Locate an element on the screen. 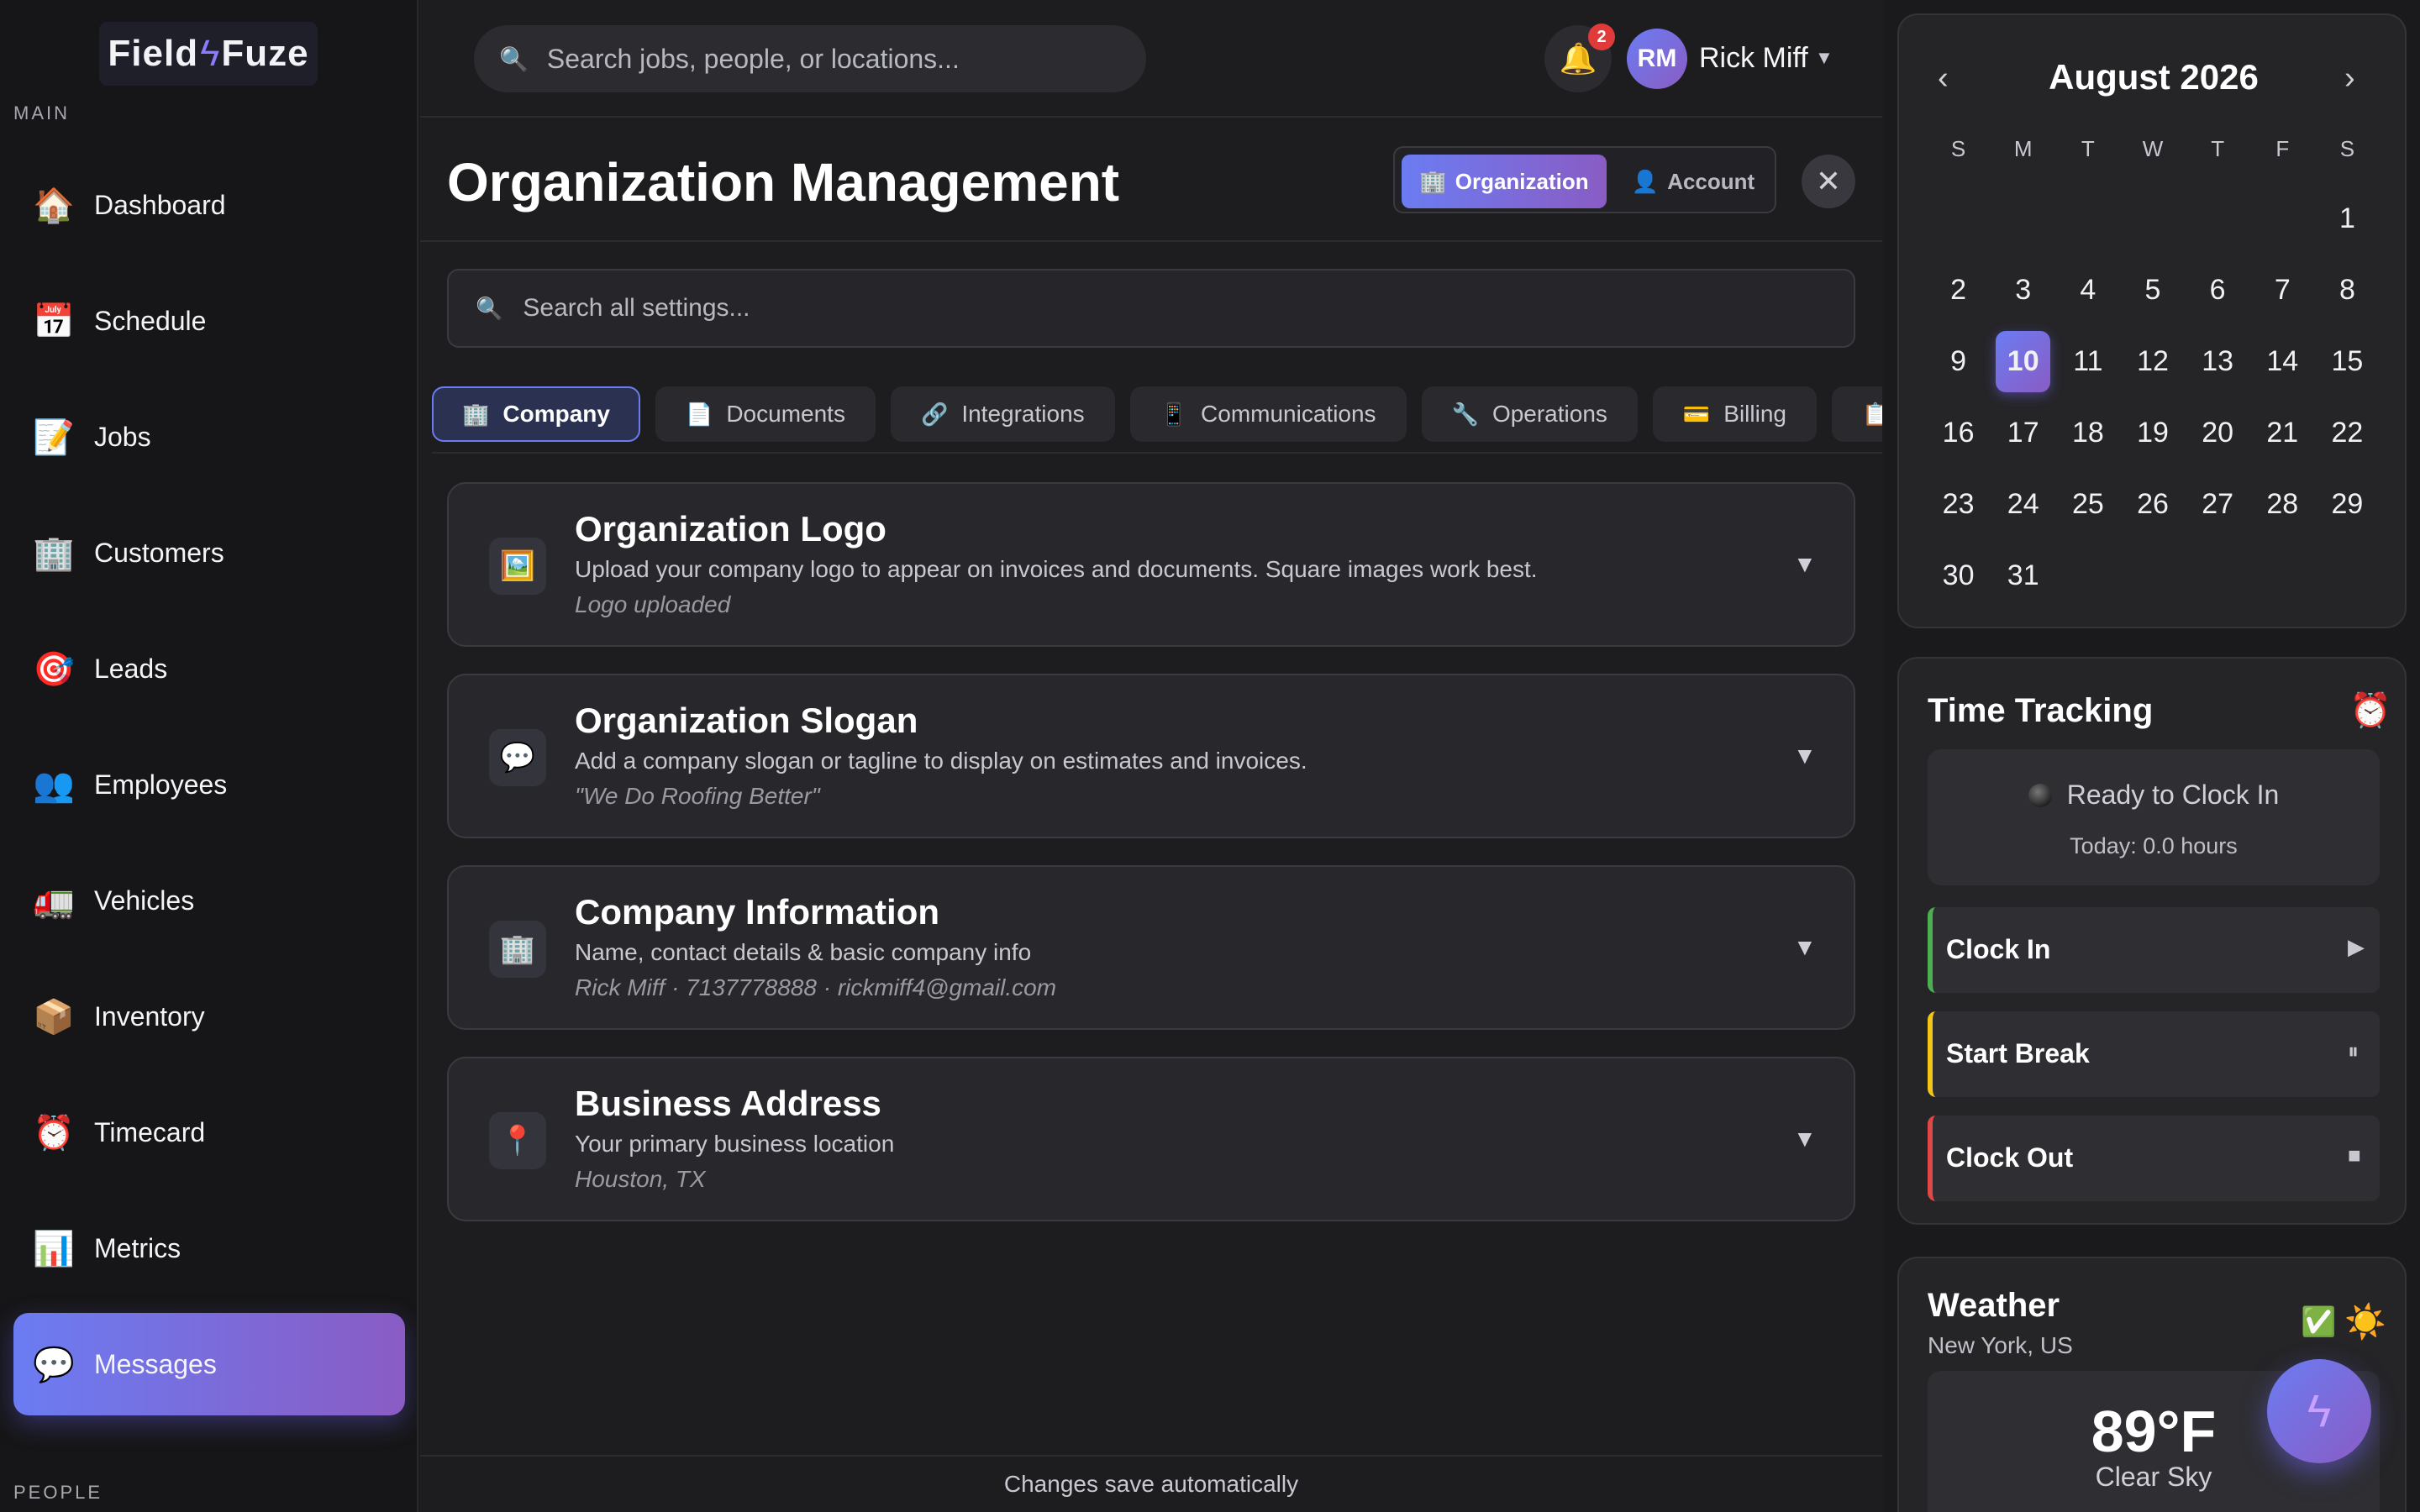  calendar-day: 7 is located at coordinates (2282, 290).